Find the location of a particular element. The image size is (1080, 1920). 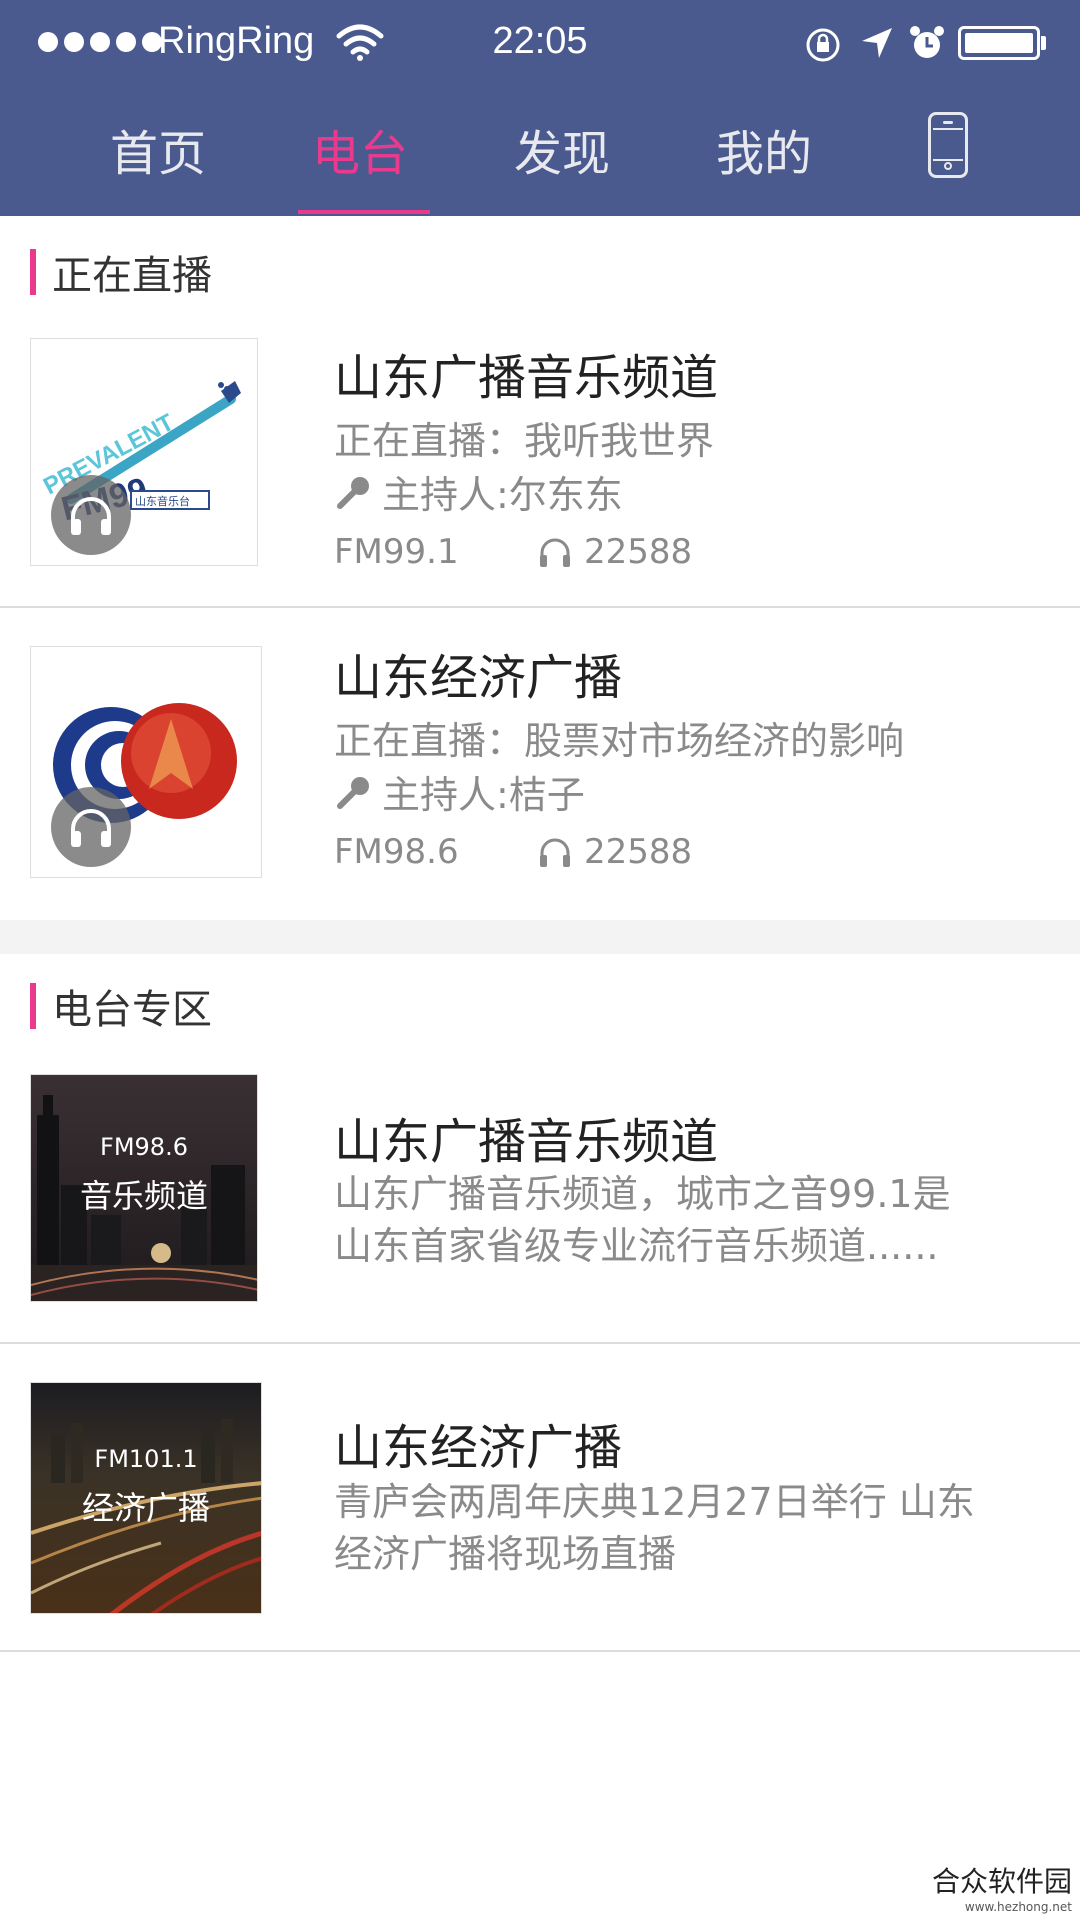

main-tabs: 首页 电台 发现 我的 is located at coordinates (540, 152).